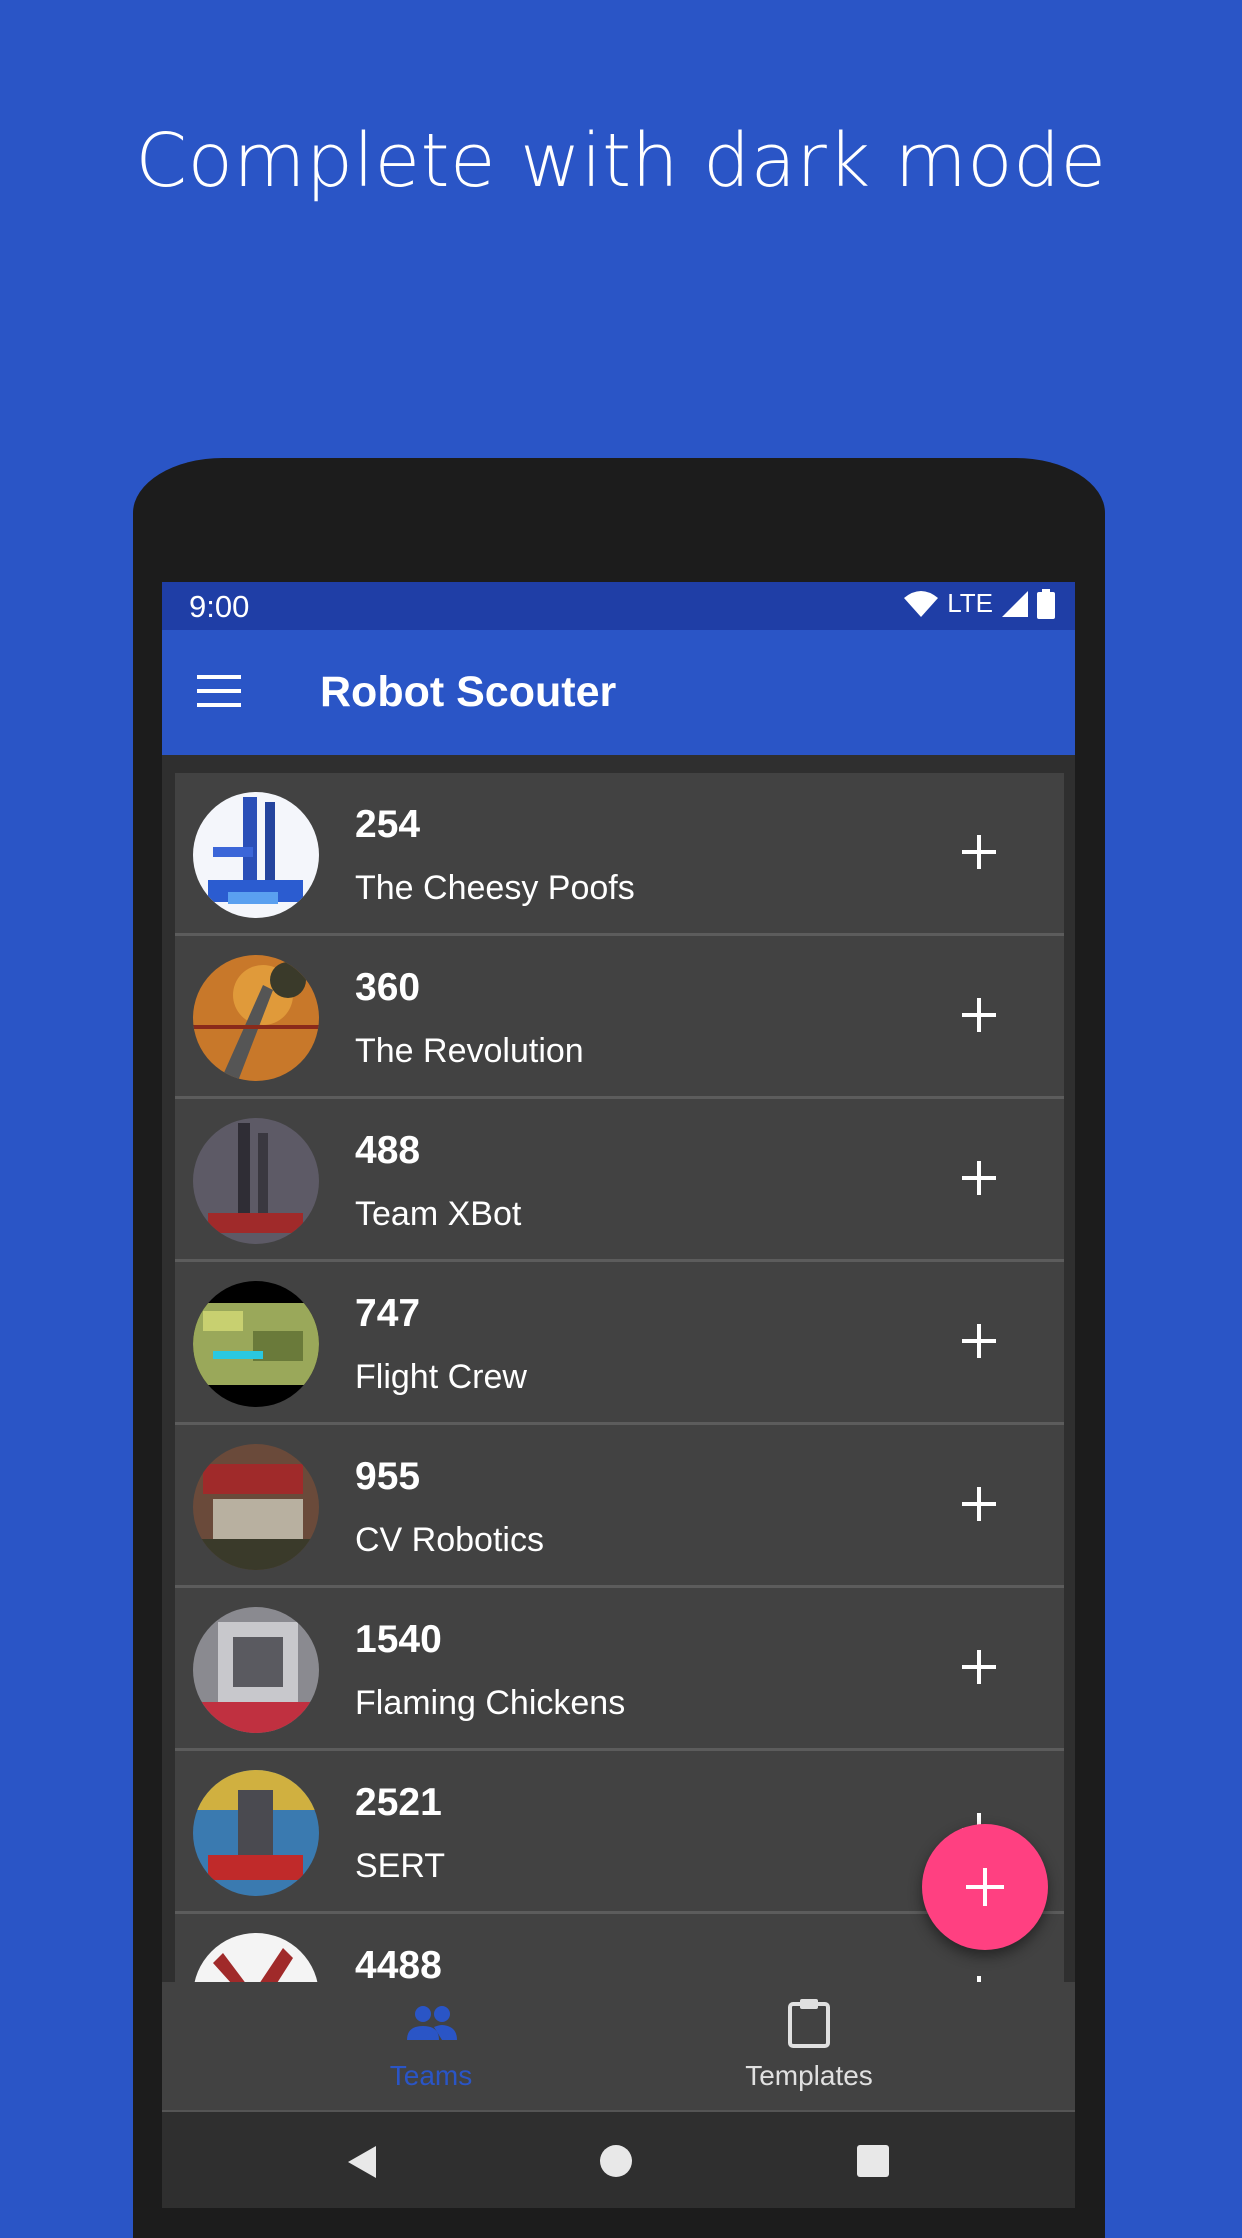  Describe the element at coordinates (468, 692) in the screenshot. I see `app-title: Robot Scouter` at that location.